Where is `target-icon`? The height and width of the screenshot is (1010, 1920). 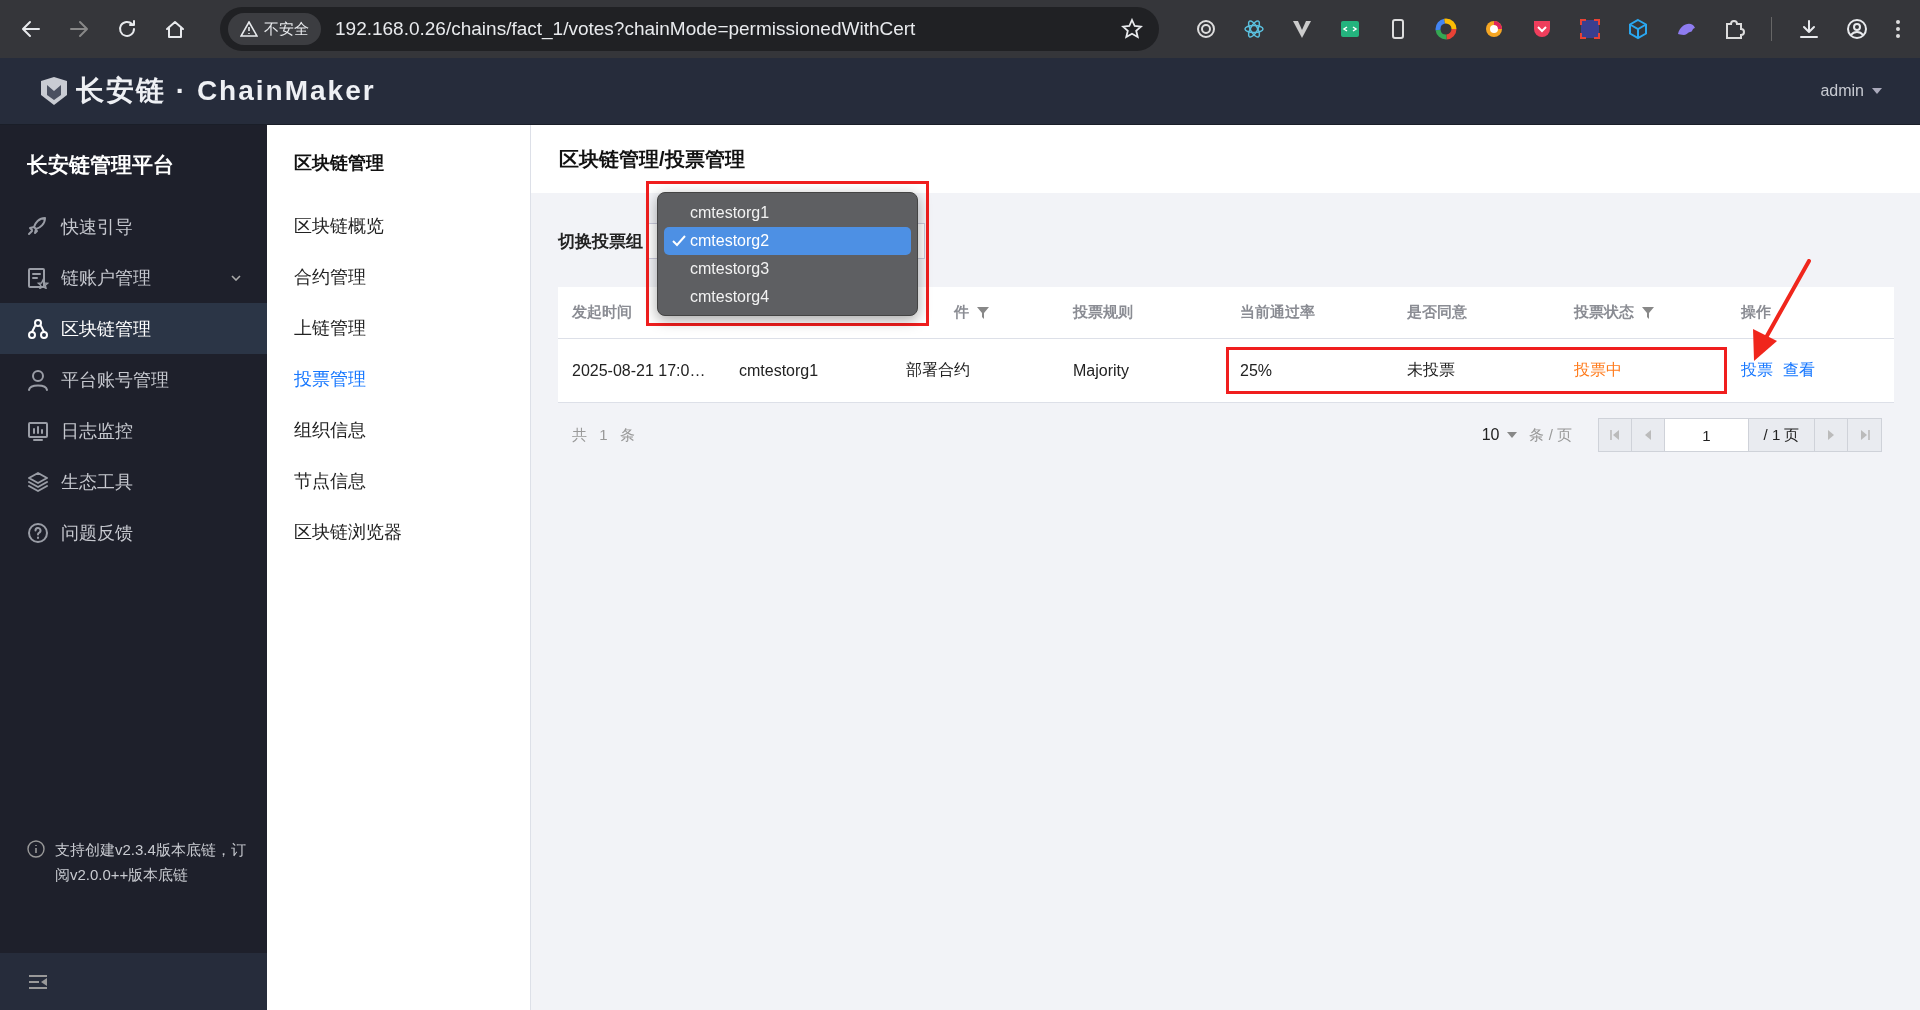
target-icon is located at coordinates (1206, 29).